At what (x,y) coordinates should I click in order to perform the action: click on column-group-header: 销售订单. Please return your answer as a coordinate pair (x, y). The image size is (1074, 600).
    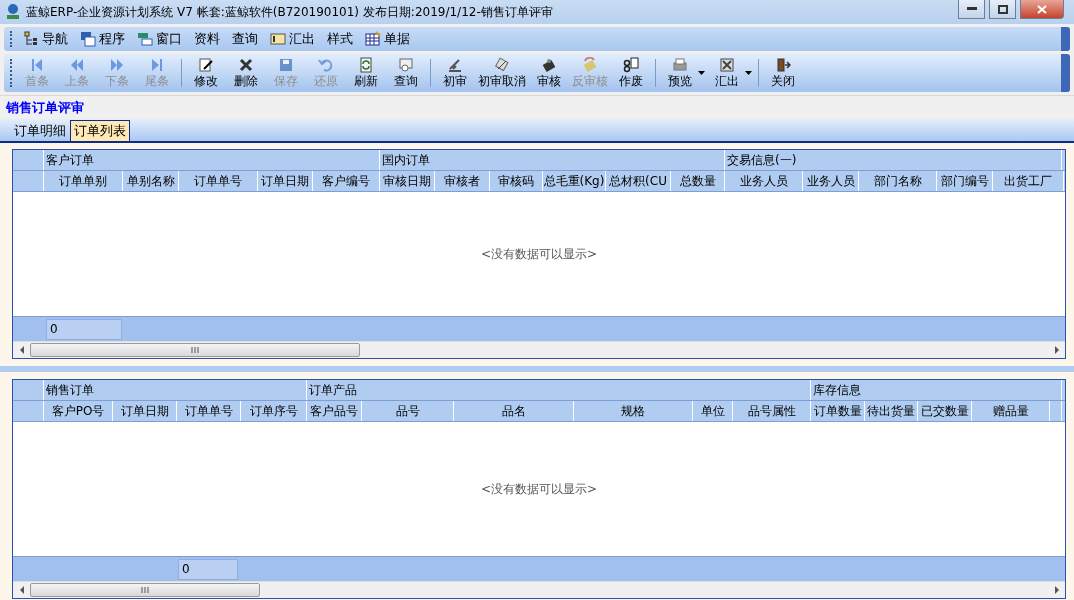
    Looking at the image, I should click on (175, 390).